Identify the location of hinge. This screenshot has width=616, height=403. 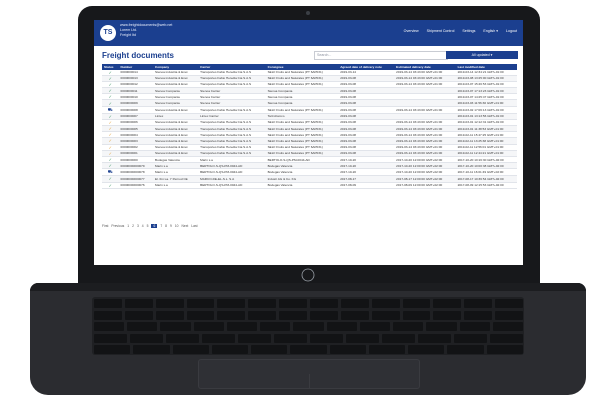
(308, 287).